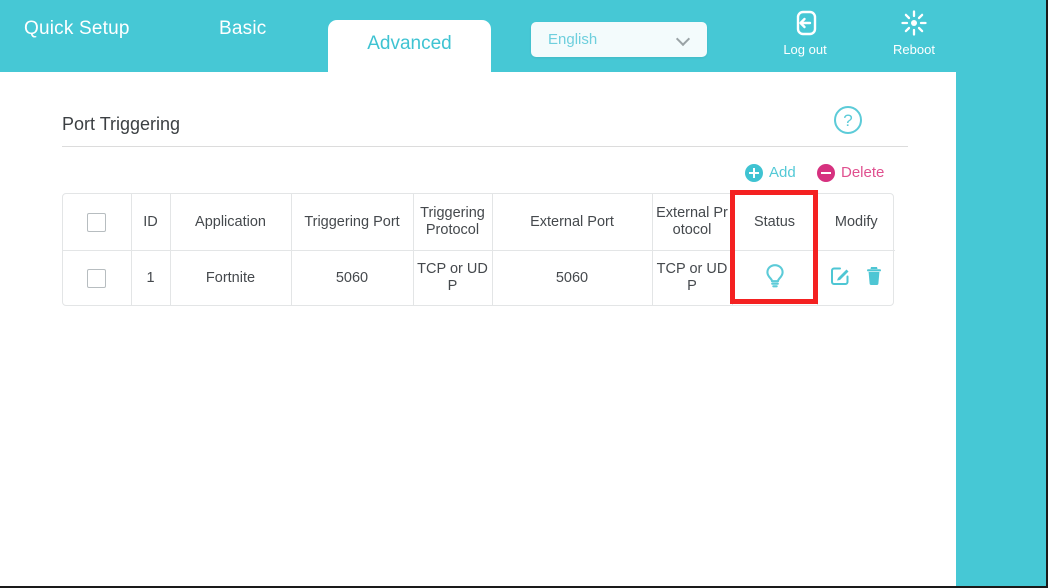 The height and width of the screenshot is (588, 1048). Describe the element at coordinates (352, 222) in the screenshot. I see `table-header-triggering-port: Triggering Port` at that location.